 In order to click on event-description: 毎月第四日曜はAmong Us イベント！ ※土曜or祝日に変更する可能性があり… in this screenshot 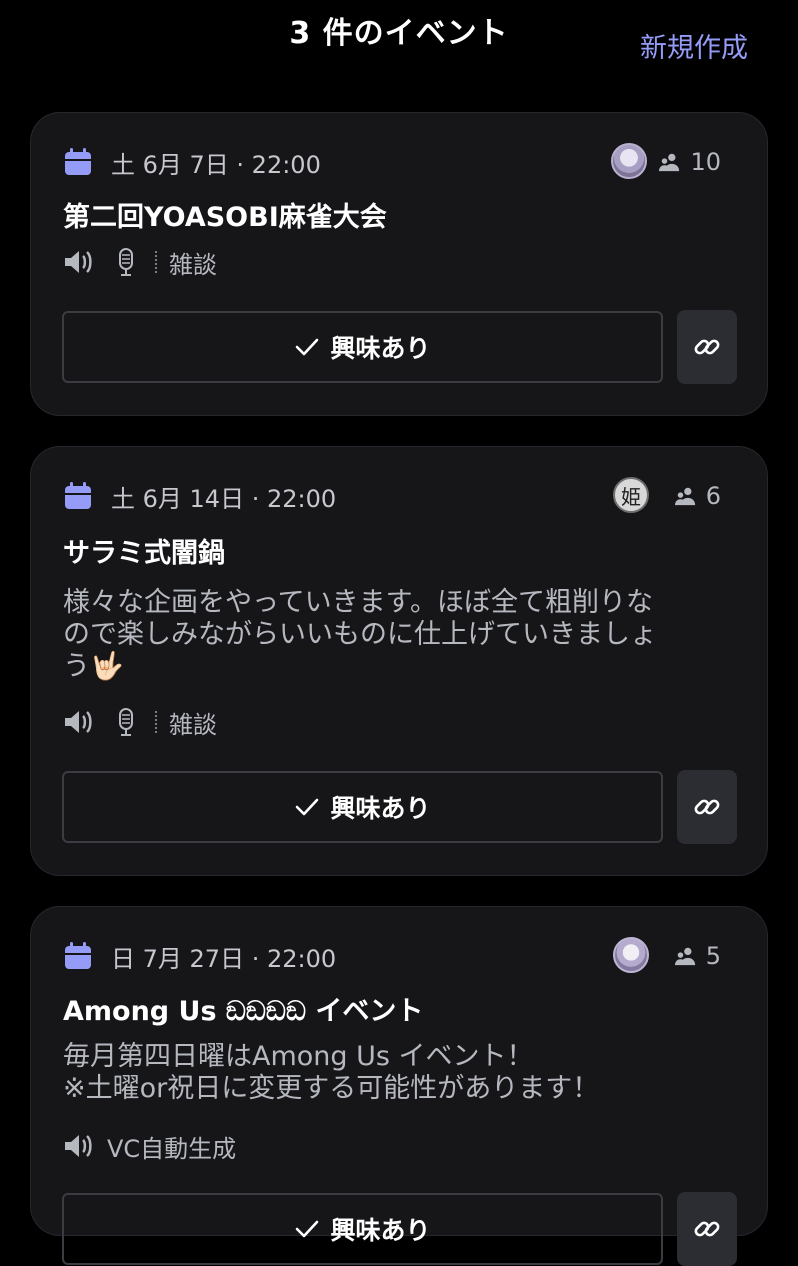, I will do `click(393, 1073)`.